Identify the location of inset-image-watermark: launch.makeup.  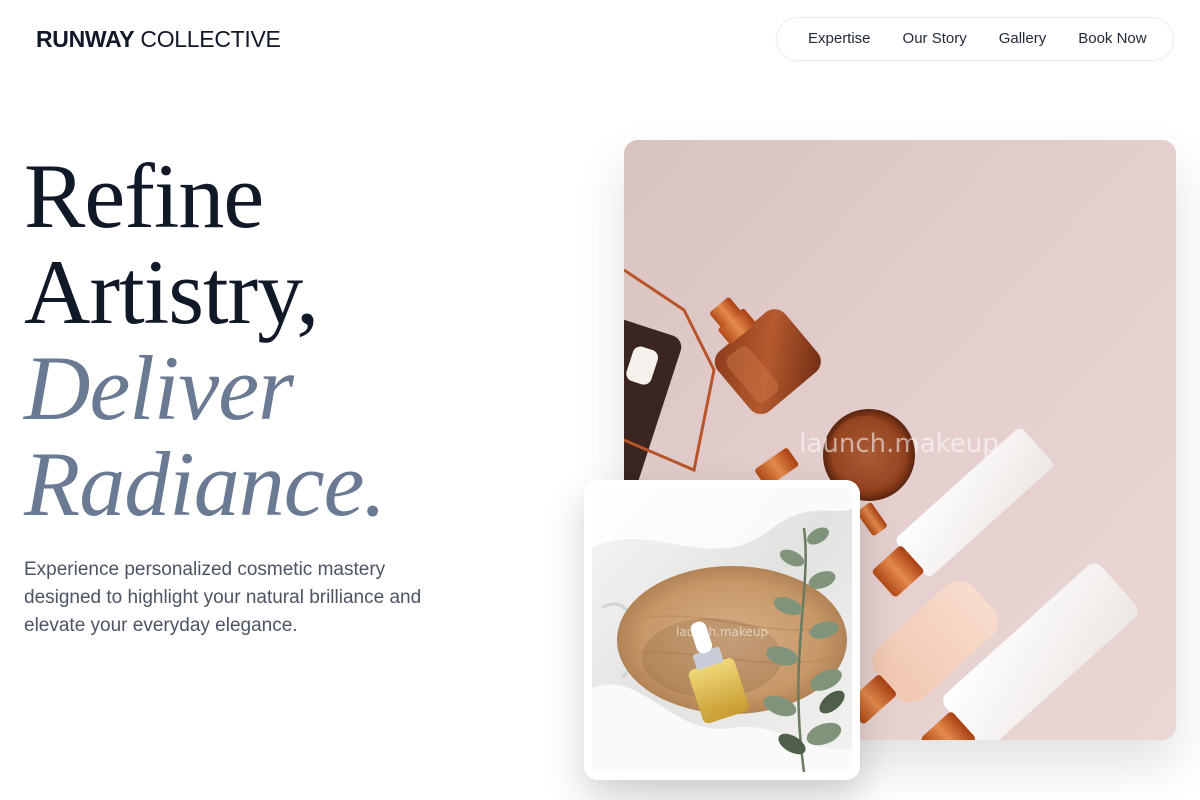
(722, 632).